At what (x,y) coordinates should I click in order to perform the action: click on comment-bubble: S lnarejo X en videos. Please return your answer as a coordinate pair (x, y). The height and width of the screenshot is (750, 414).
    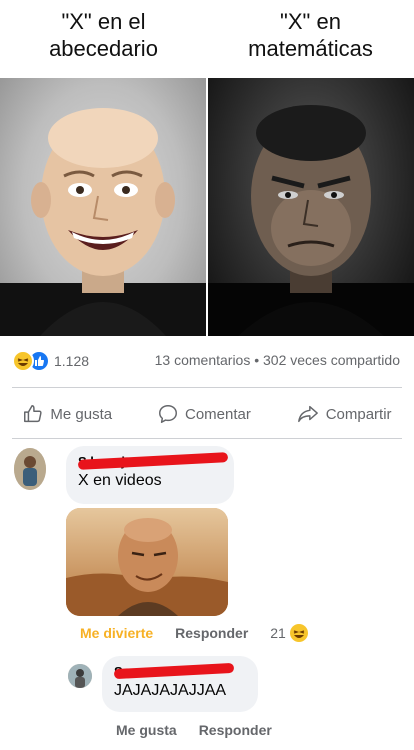
    Looking at the image, I should click on (150, 475).